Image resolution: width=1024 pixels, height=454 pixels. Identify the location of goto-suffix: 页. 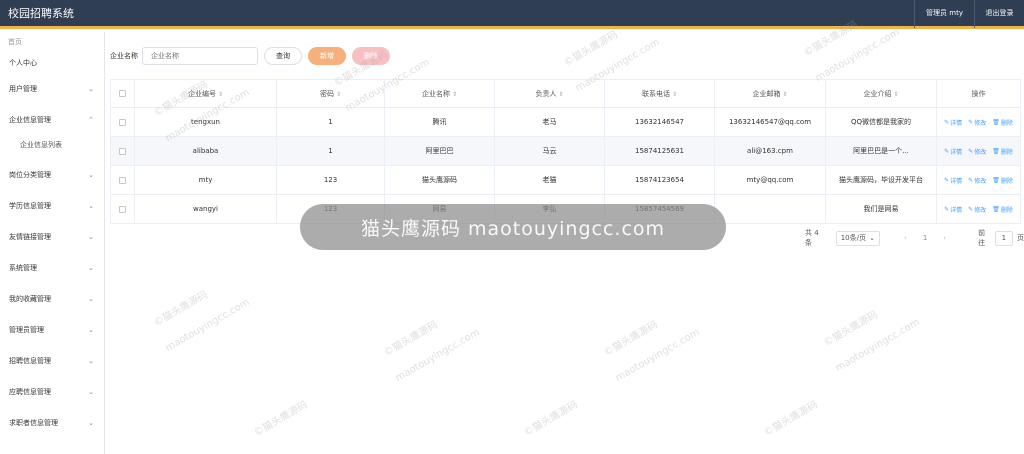
(1020, 238).